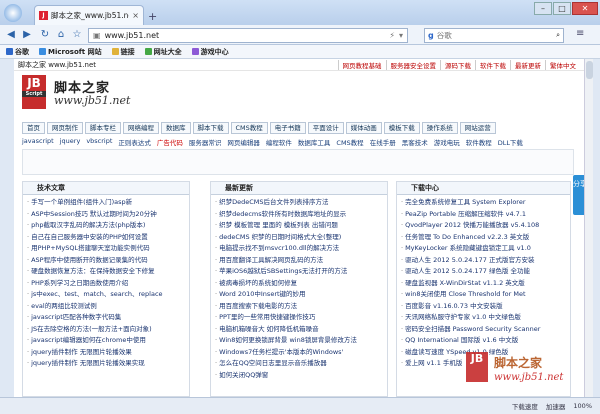  I want to click on sub-nav-item: 服务器常识, so click(205, 142).